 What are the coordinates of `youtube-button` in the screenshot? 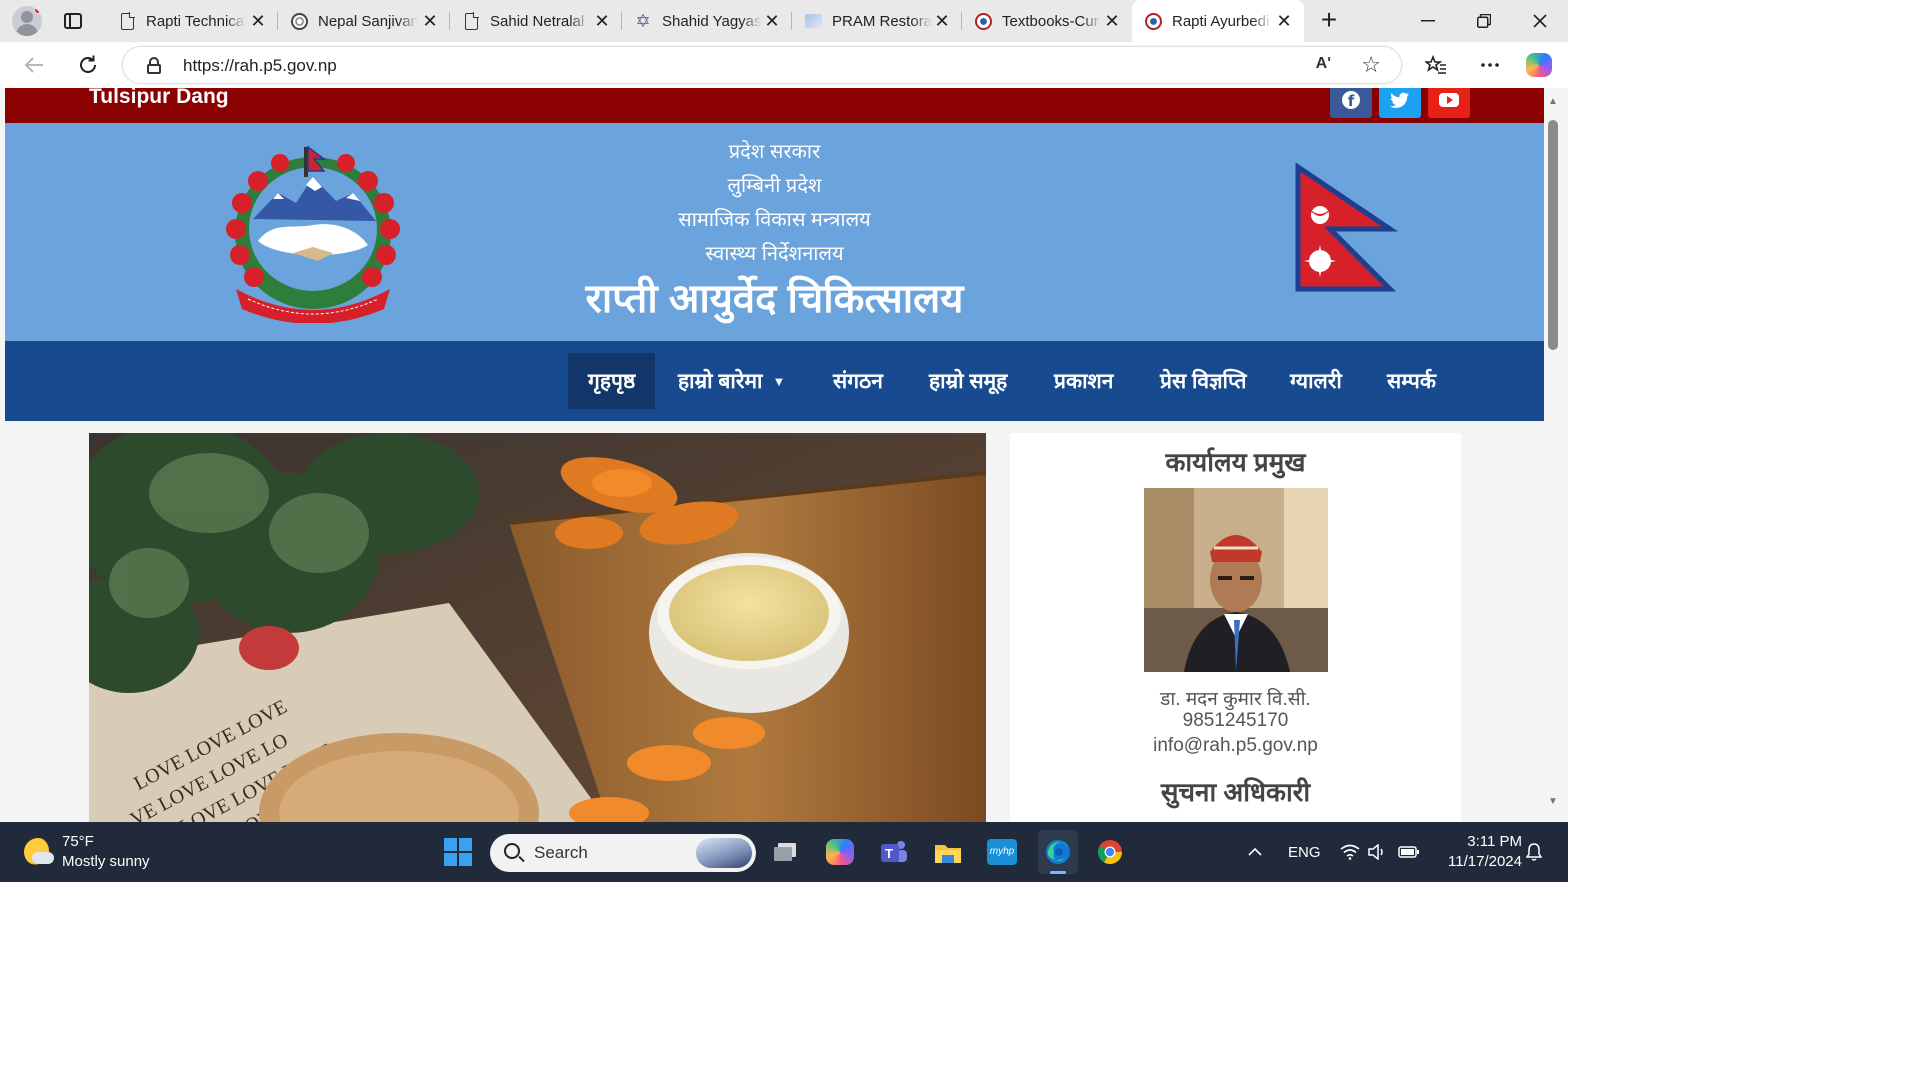 It's located at (1449, 103).